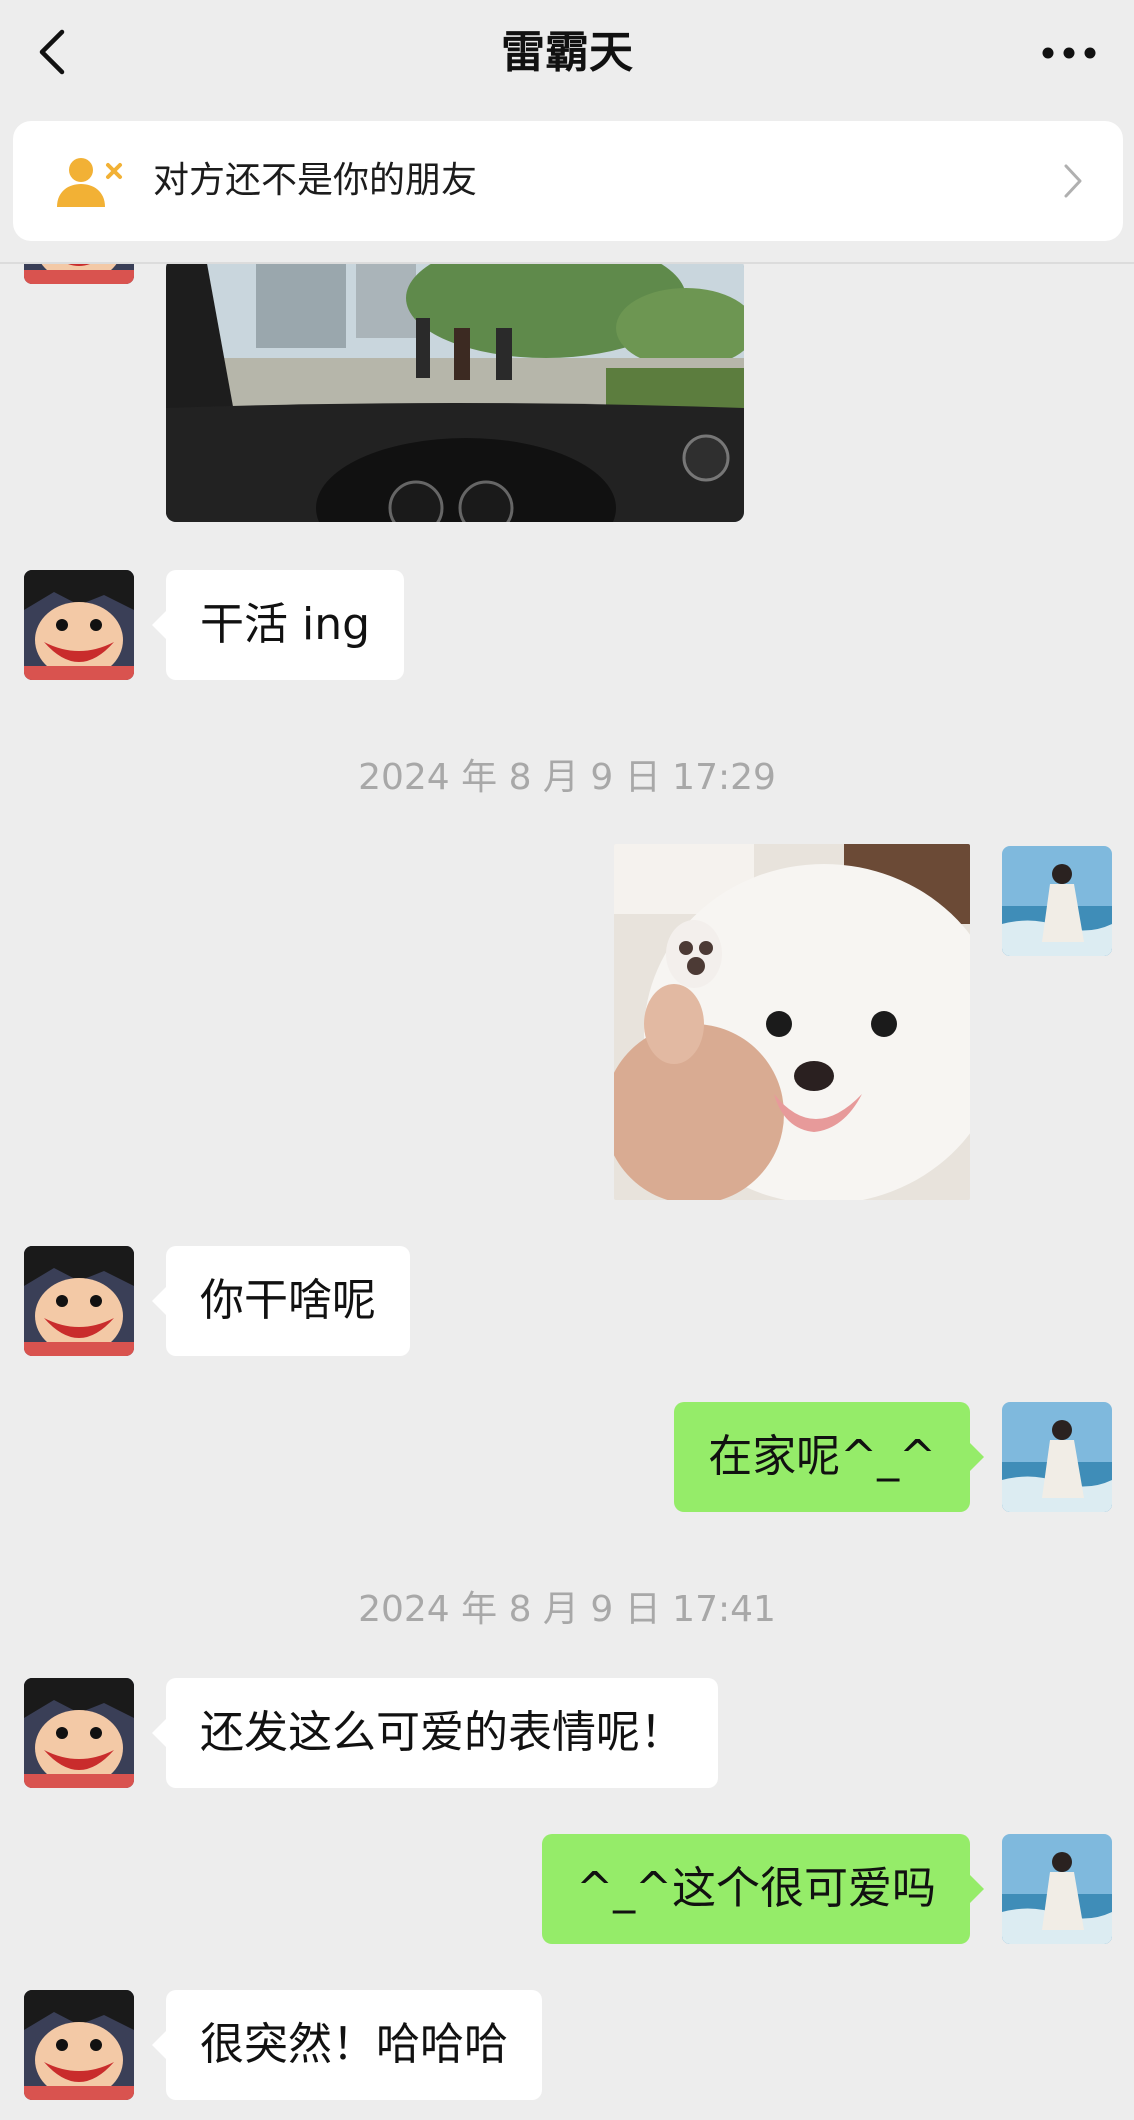 This screenshot has width=1134, height=2120. What do you see at coordinates (89, 182) in the screenshot?
I see `user-remove-icon` at bounding box center [89, 182].